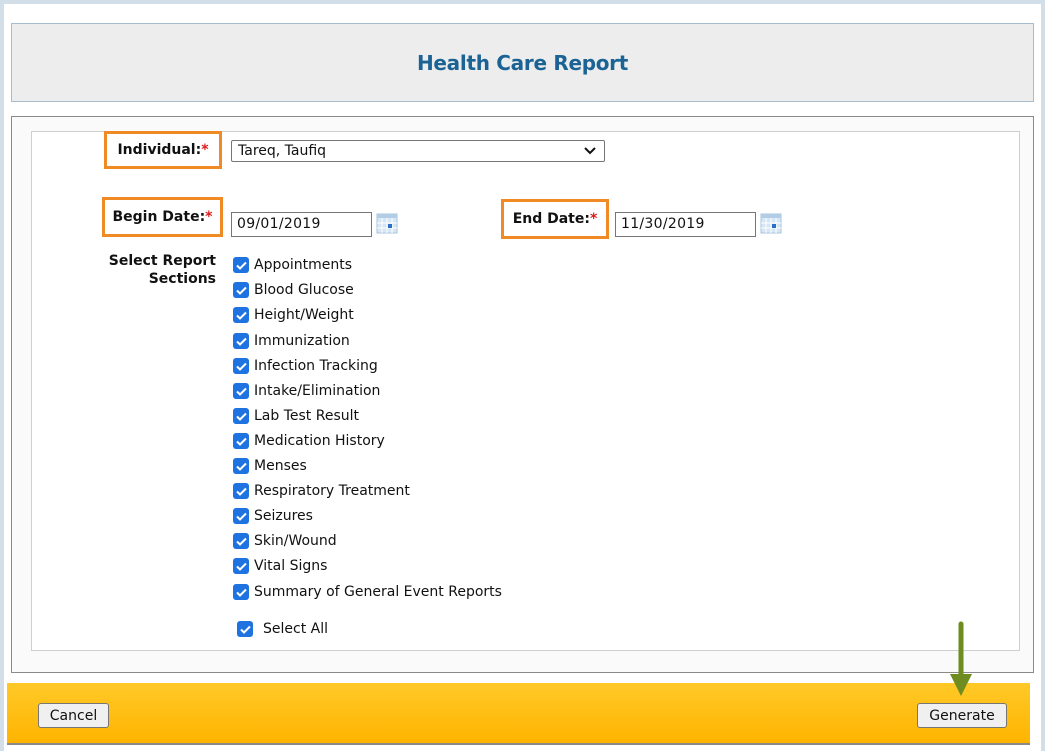 The height and width of the screenshot is (751, 1045). I want to click on section-checkbox-seizures: Seizures, so click(273, 516).